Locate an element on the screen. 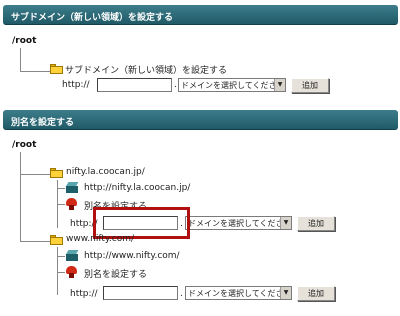 This screenshot has width=400, height=316. entry-url-link: http://www.nifty.com/ is located at coordinates (132, 256).